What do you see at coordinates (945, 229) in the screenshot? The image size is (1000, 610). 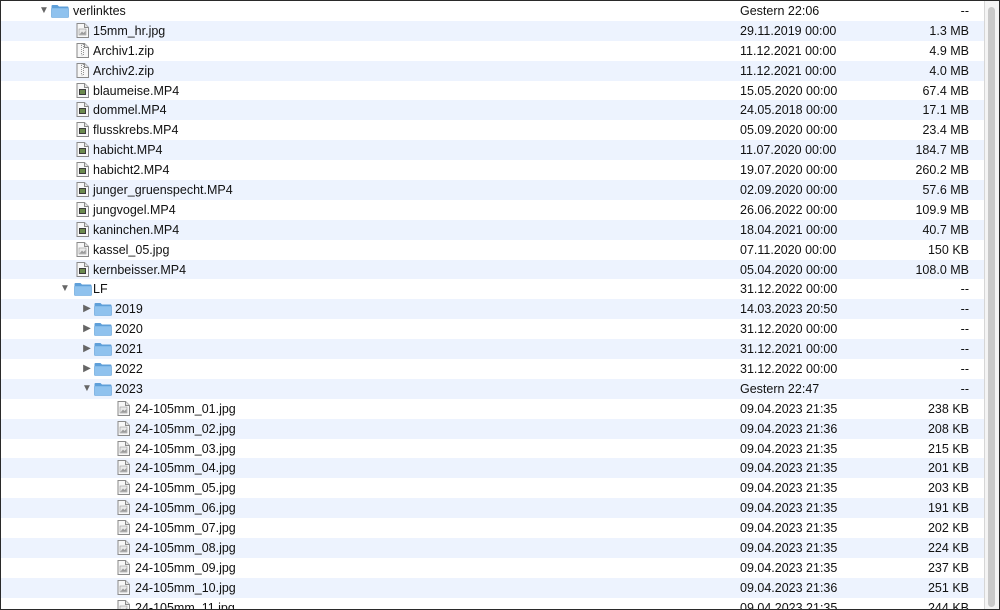 I see `item-size: 40.7 MB` at bounding box center [945, 229].